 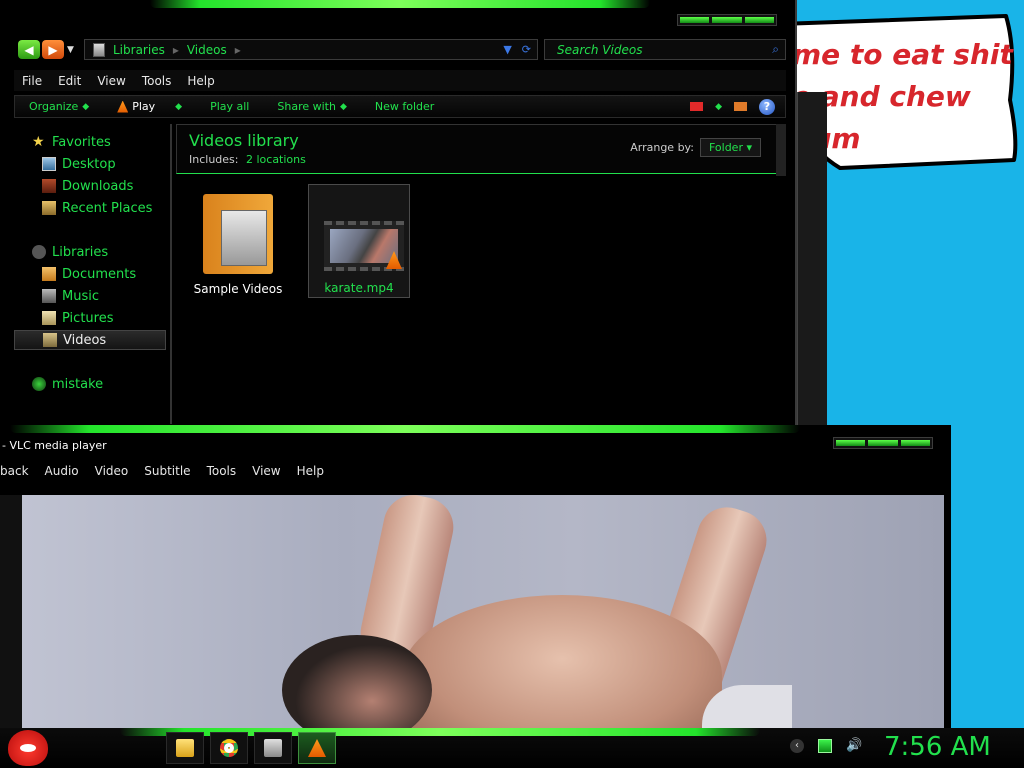 What do you see at coordinates (171, 274) in the screenshot?
I see `pane-divider` at bounding box center [171, 274].